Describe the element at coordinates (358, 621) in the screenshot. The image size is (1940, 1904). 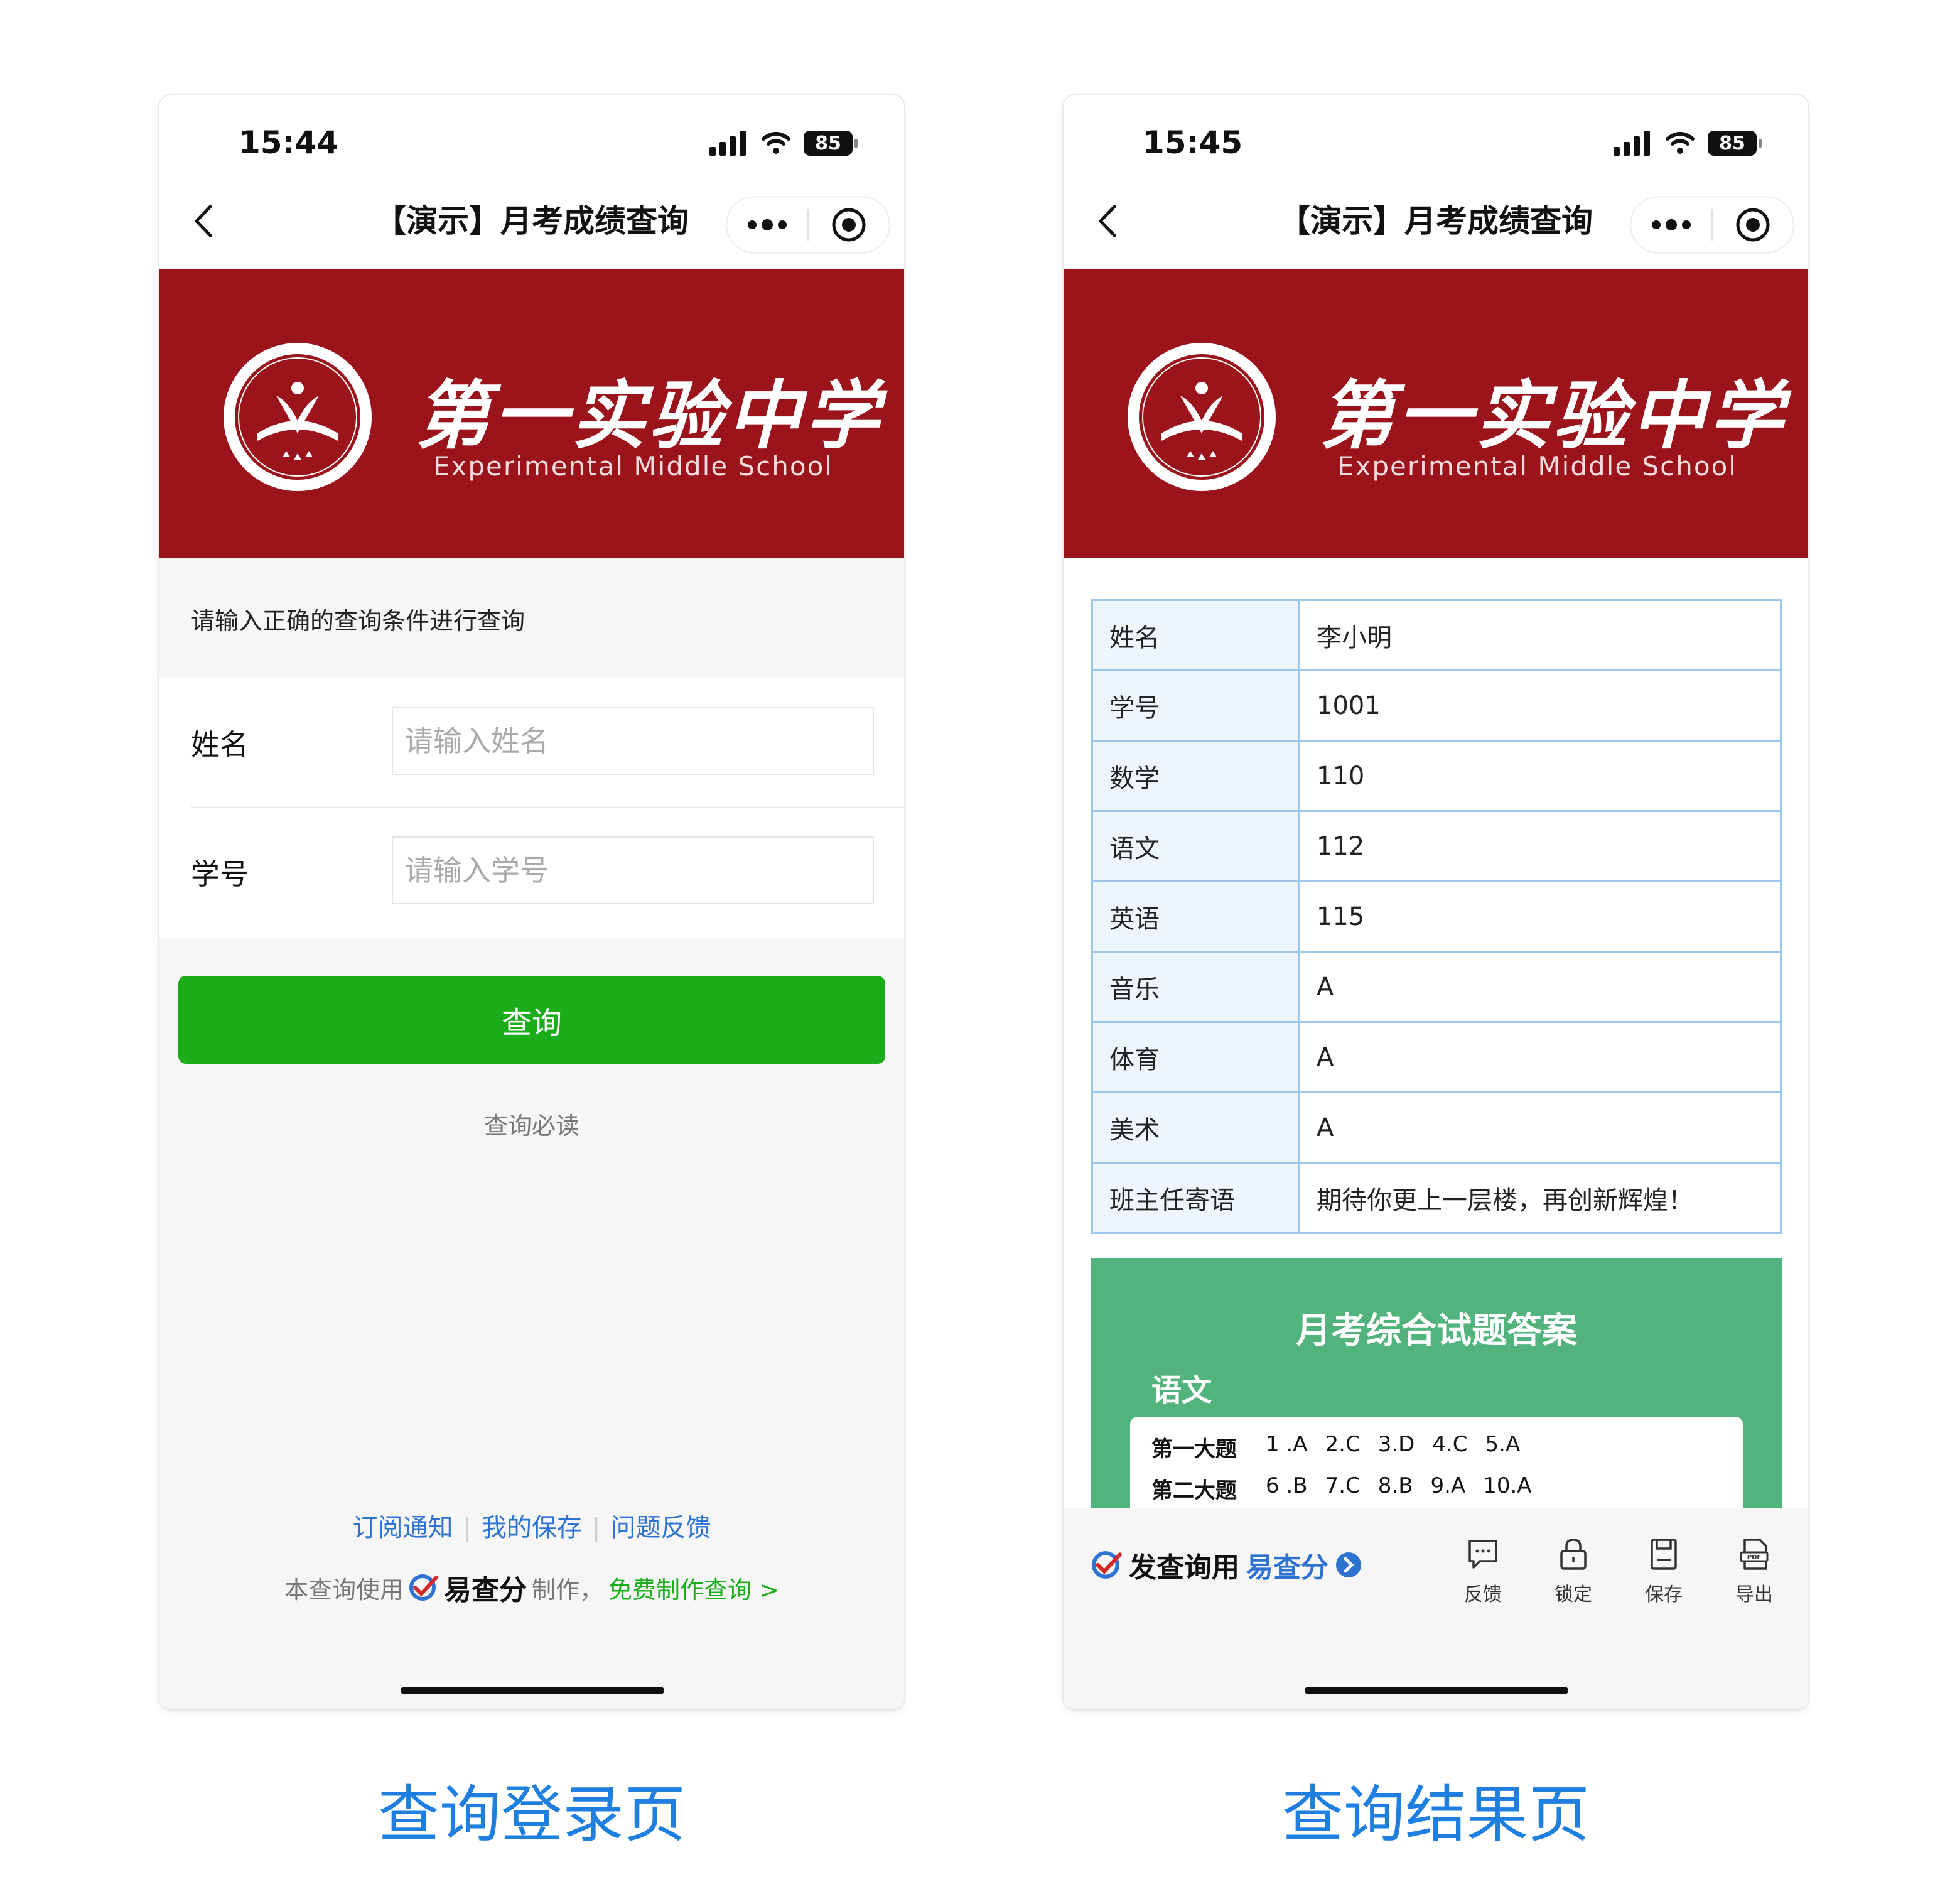
I see `query-hint: 请输入正确的查询条件进行查询` at that location.